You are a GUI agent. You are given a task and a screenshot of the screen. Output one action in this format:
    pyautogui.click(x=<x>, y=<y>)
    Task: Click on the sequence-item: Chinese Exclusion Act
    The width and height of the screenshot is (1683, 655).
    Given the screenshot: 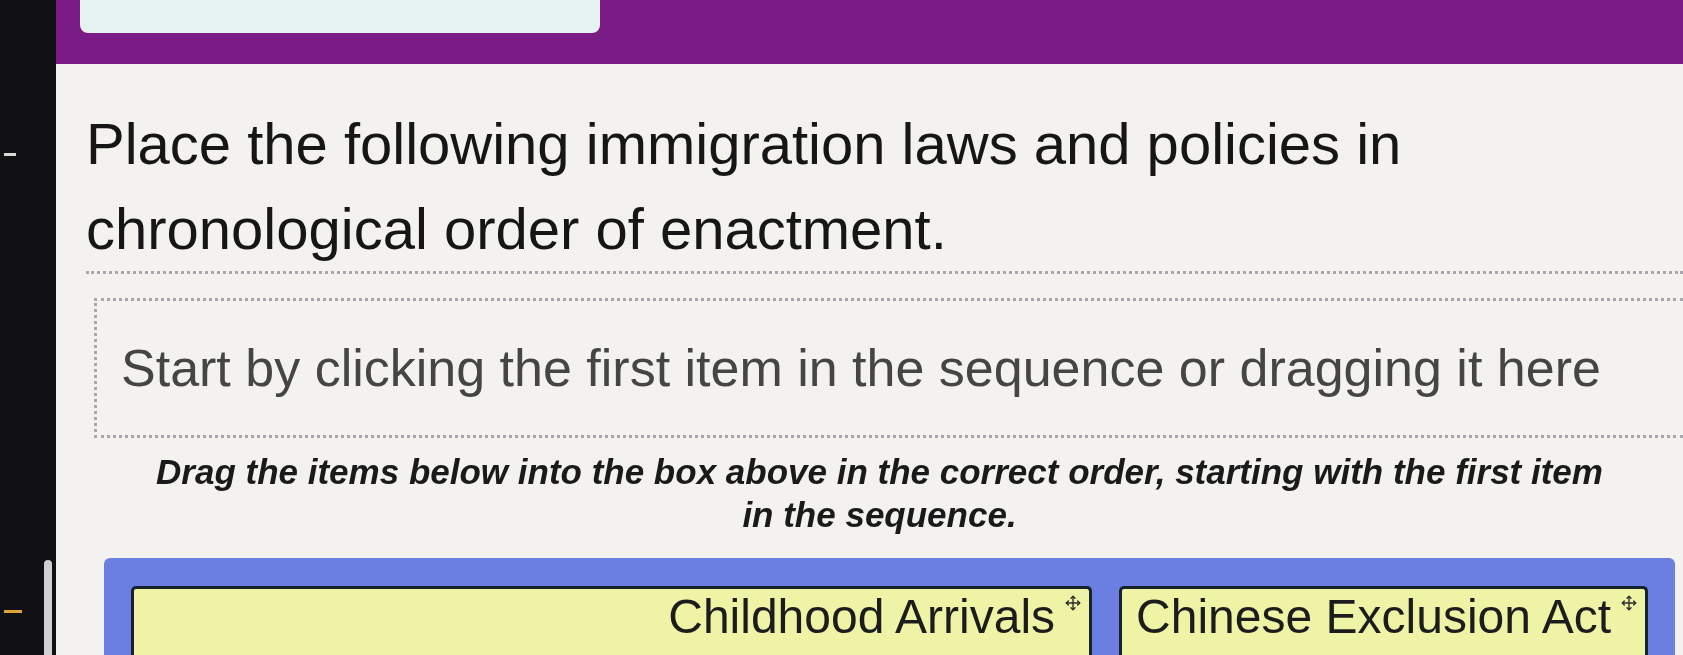 What is the action you would take?
    pyautogui.click(x=1383, y=620)
    